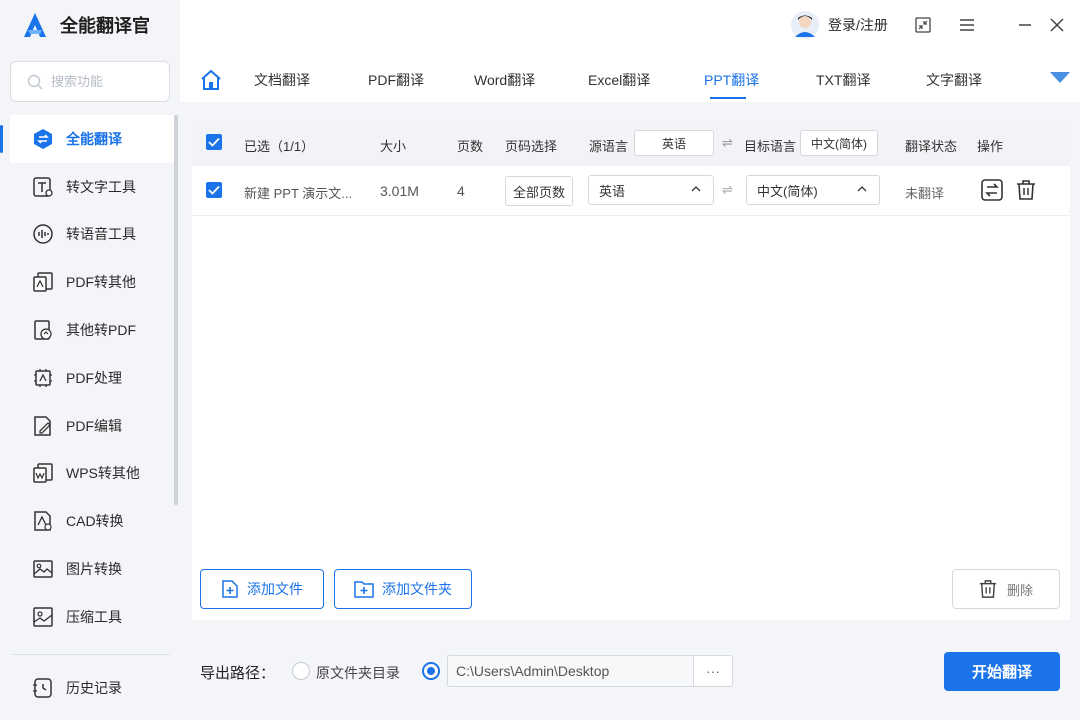 The height and width of the screenshot is (720, 1080). Describe the element at coordinates (214, 142) in the screenshot. I see `select-all-checkbox` at that location.